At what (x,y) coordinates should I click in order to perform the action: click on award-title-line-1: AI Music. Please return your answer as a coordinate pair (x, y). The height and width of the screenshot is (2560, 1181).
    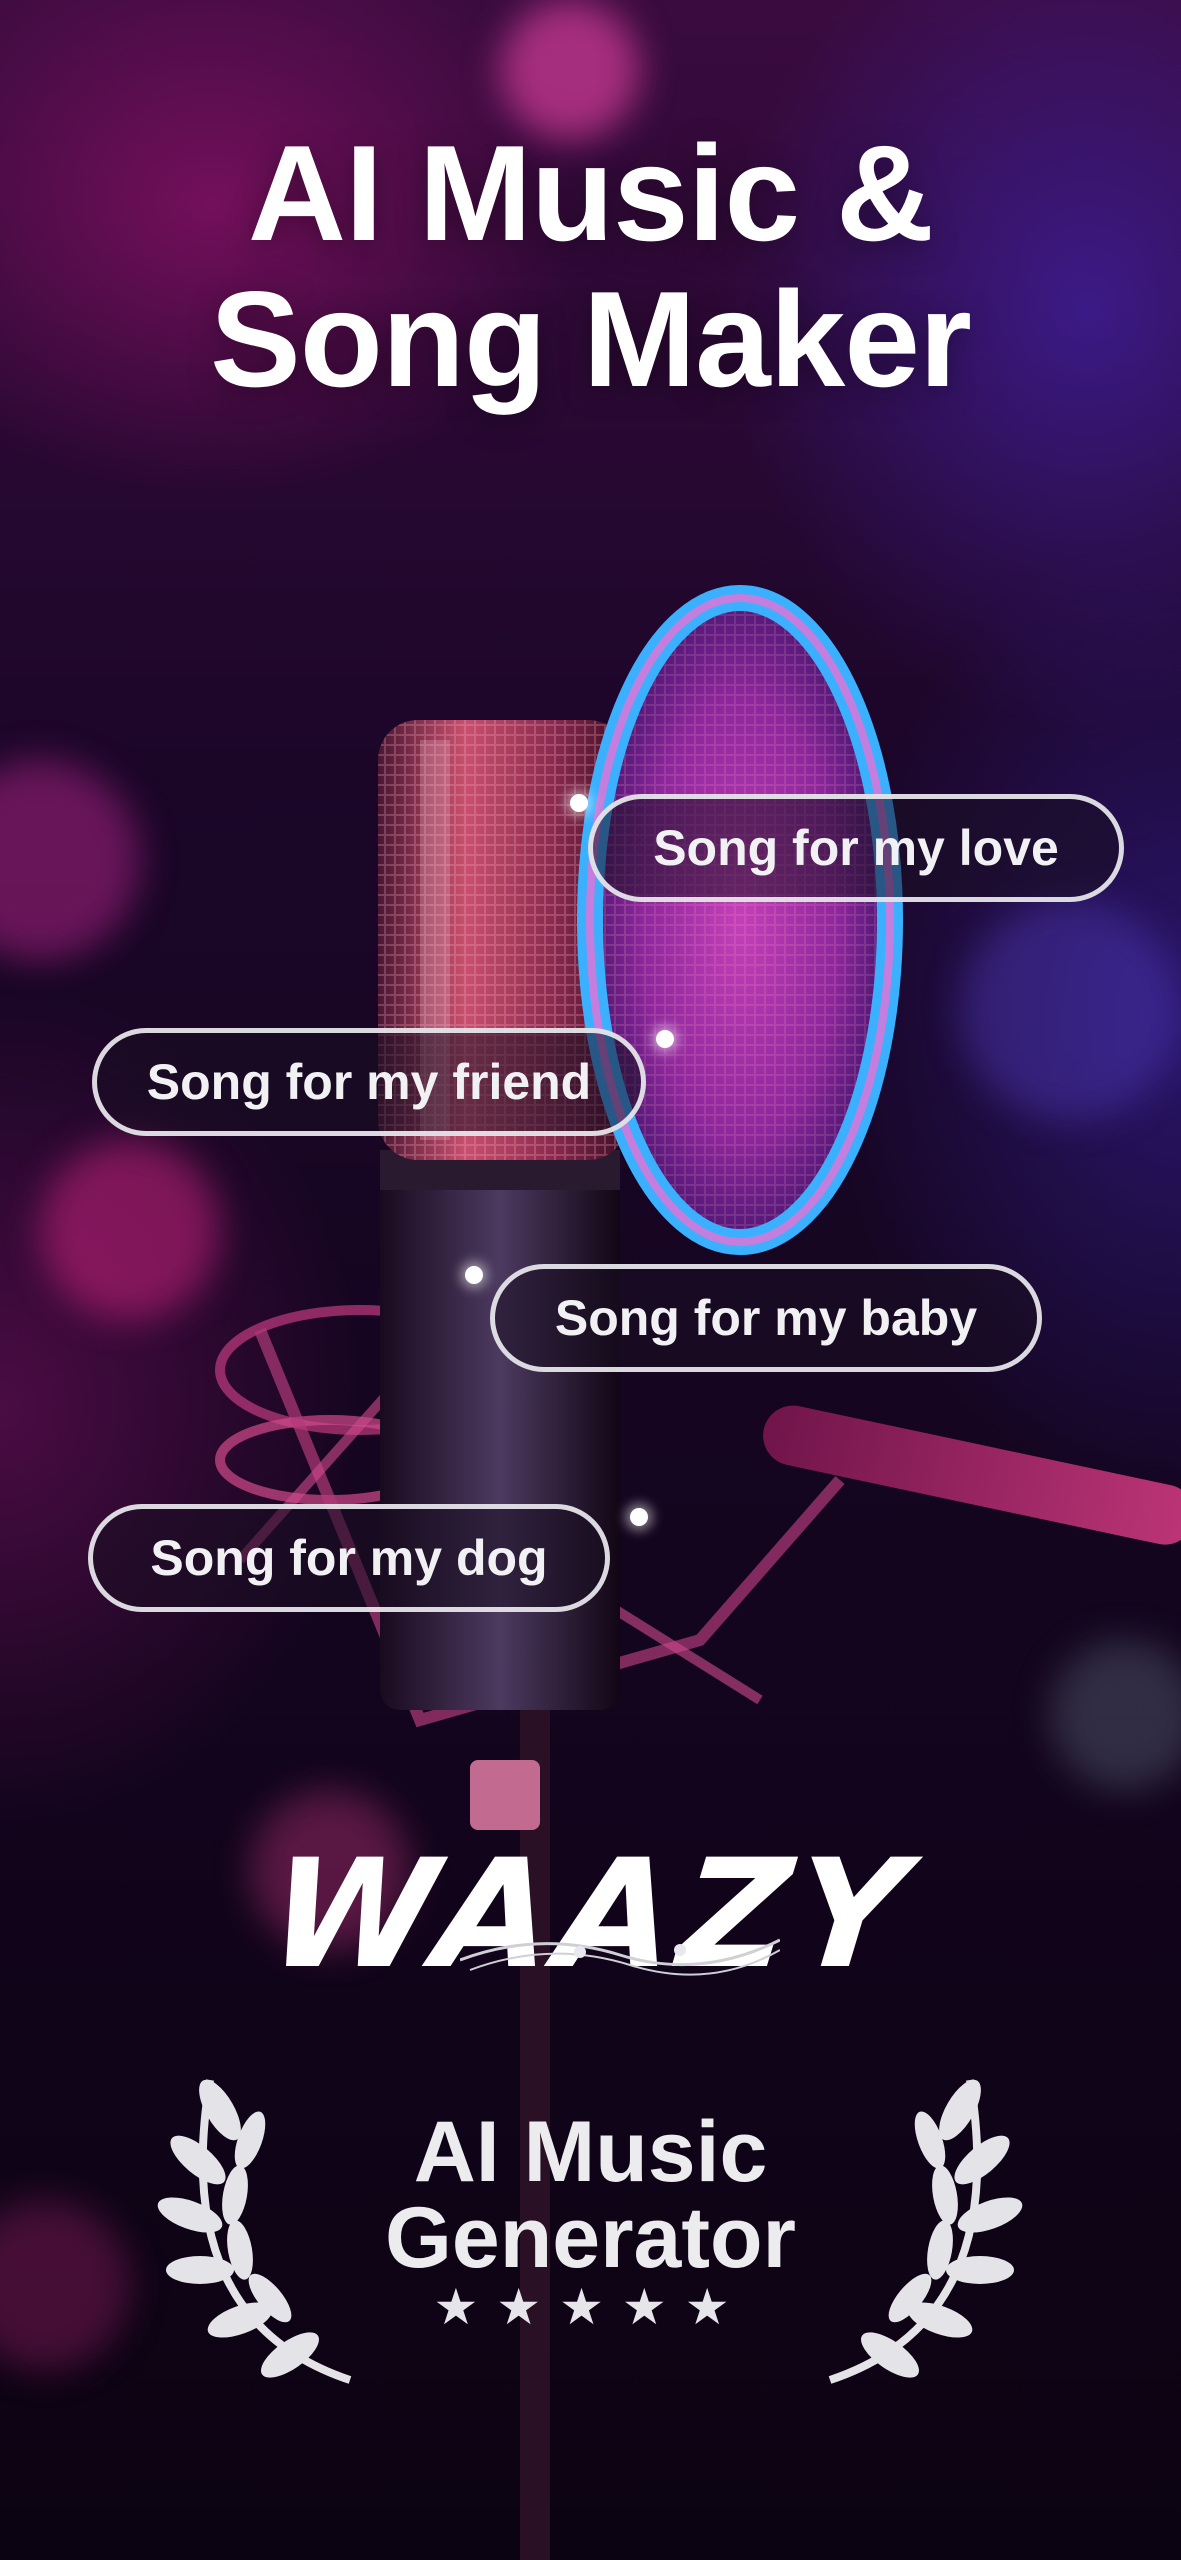
    Looking at the image, I should click on (590, 2152).